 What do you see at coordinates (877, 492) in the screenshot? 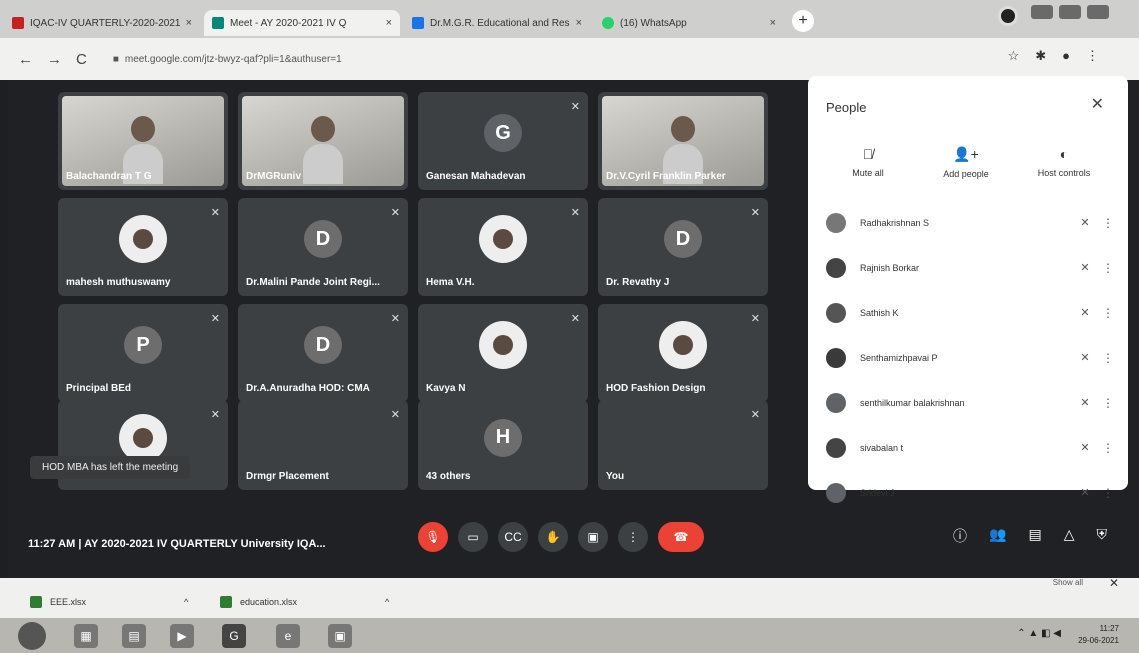
I see `person-name: Sridevi J` at bounding box center [877, 492].